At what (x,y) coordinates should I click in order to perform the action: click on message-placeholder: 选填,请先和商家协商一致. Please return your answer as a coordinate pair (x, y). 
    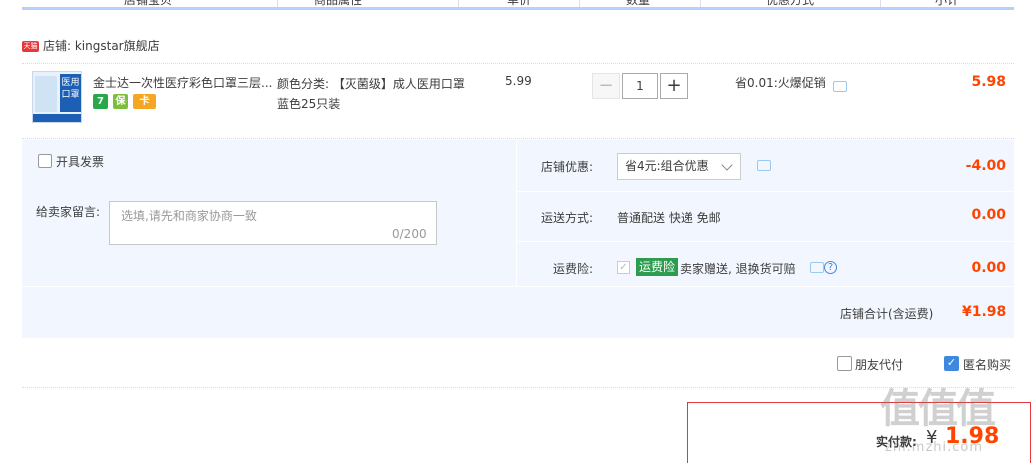
    Looking at the image, I should click on (189, 216).